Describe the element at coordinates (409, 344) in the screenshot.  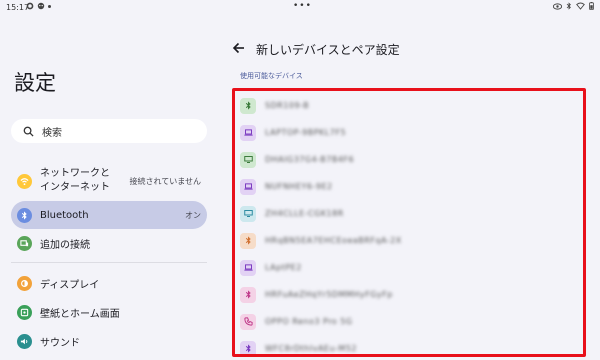
I see `device-row: WFC8rDthIvAEu-M52` at that location.